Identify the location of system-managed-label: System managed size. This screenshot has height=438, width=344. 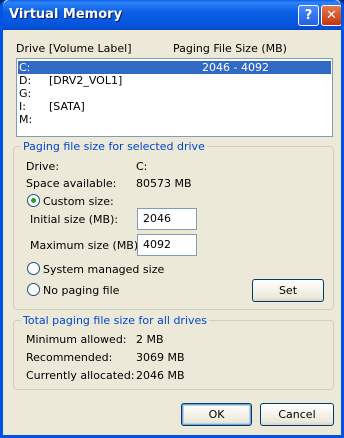
(103, 269).